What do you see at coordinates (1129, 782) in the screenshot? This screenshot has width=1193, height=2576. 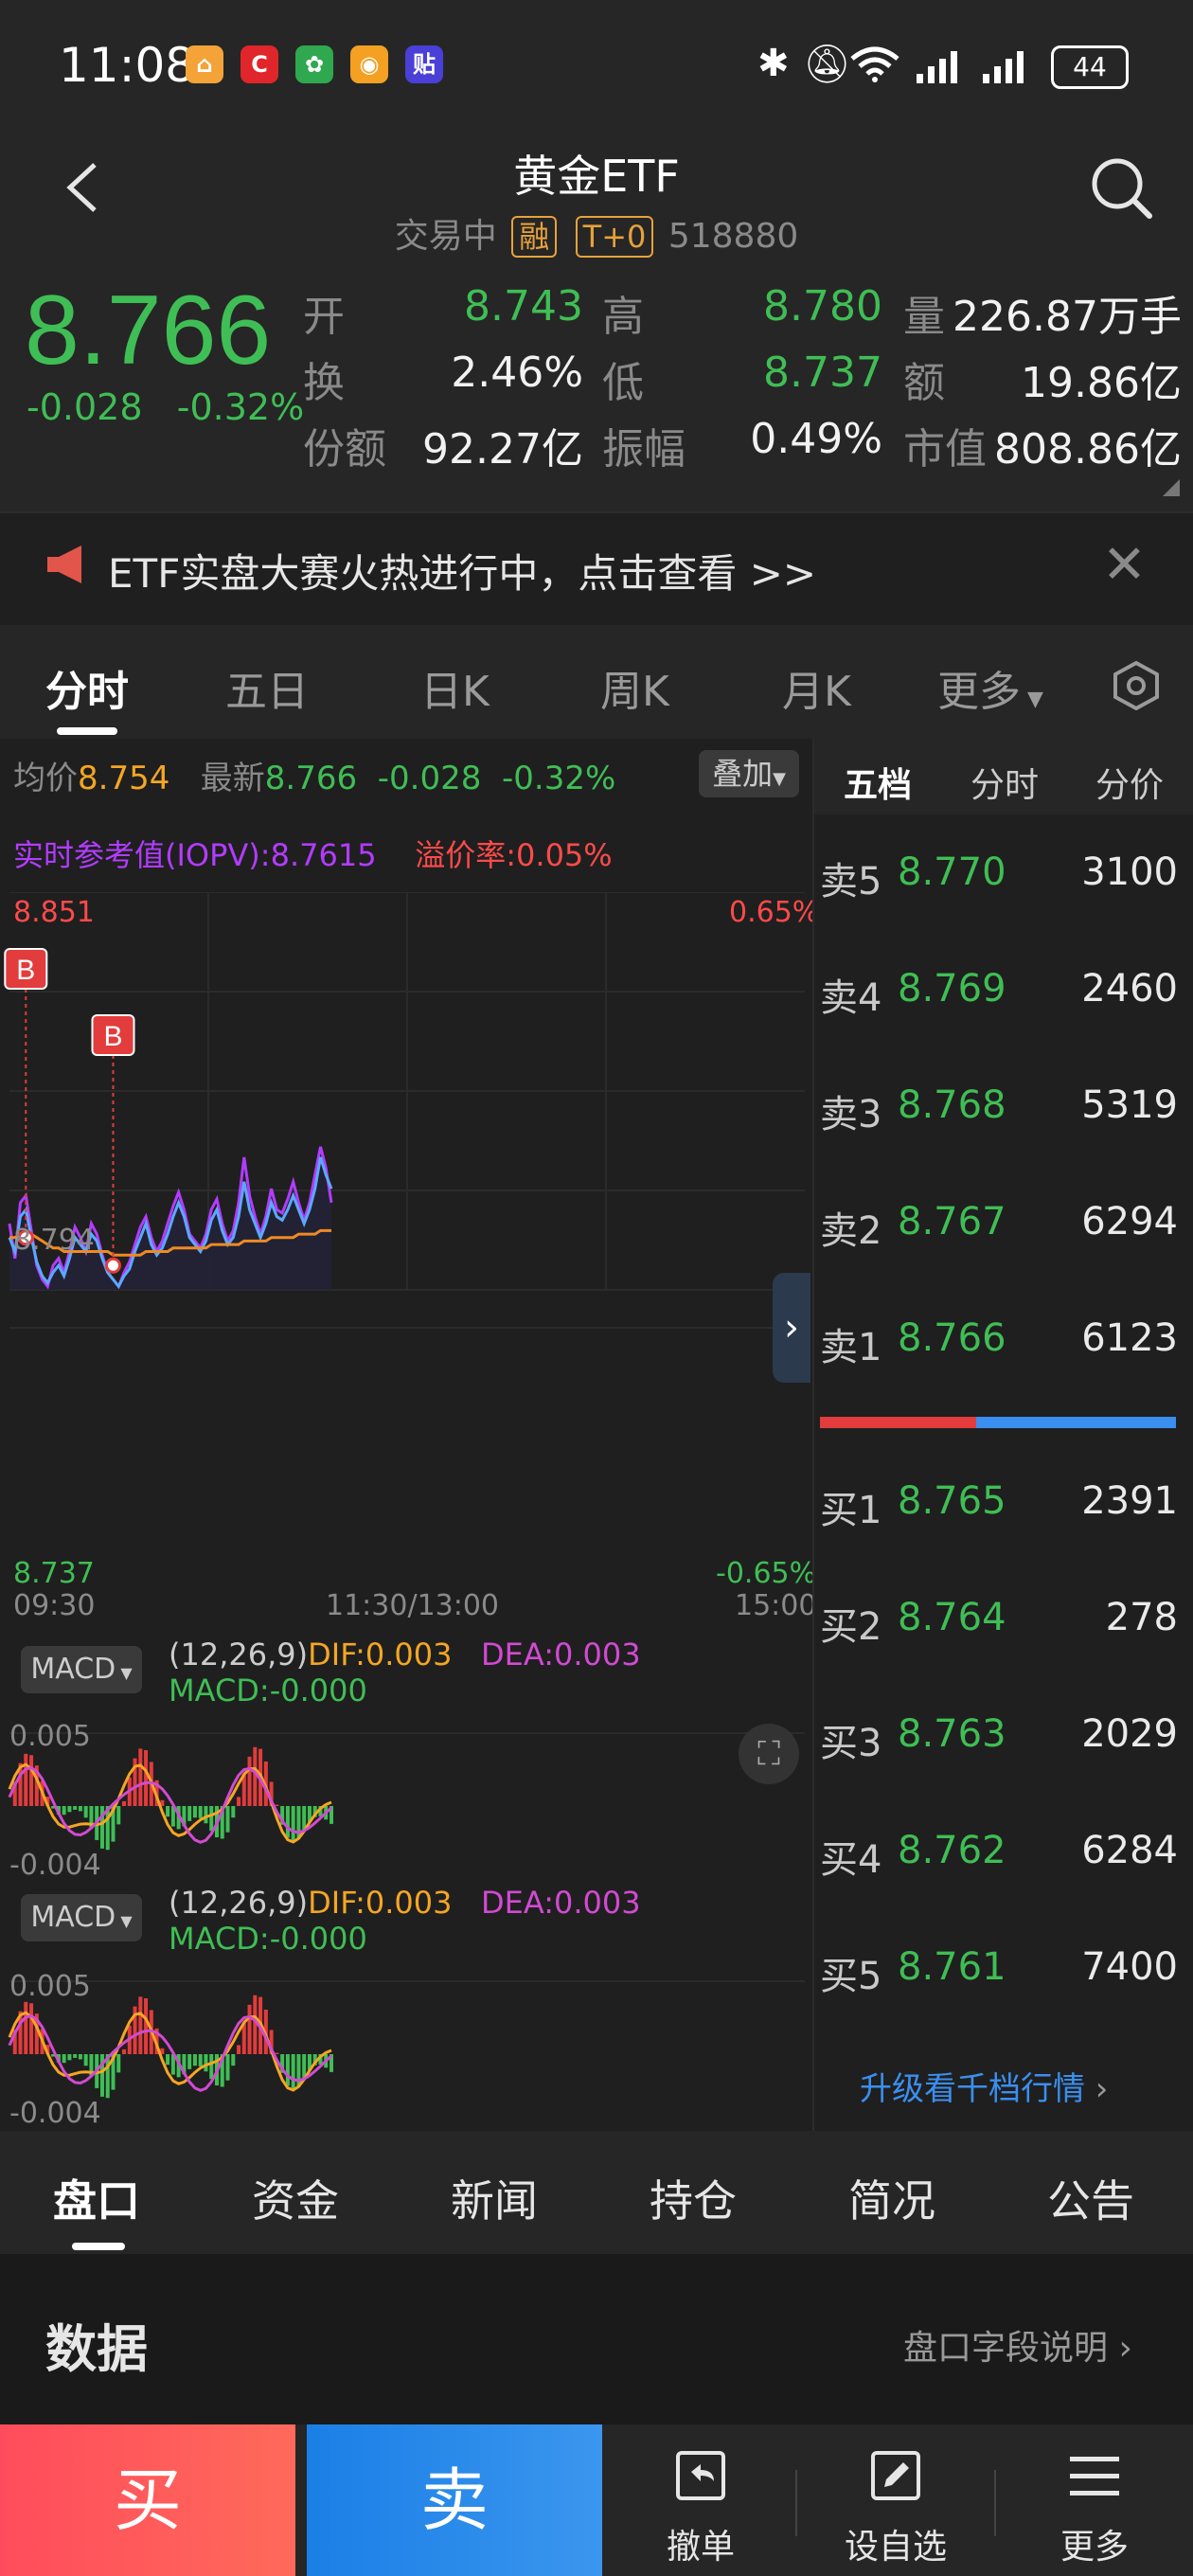 I see `tab-price-volume: 分价` at bounding box center [1129, 782].